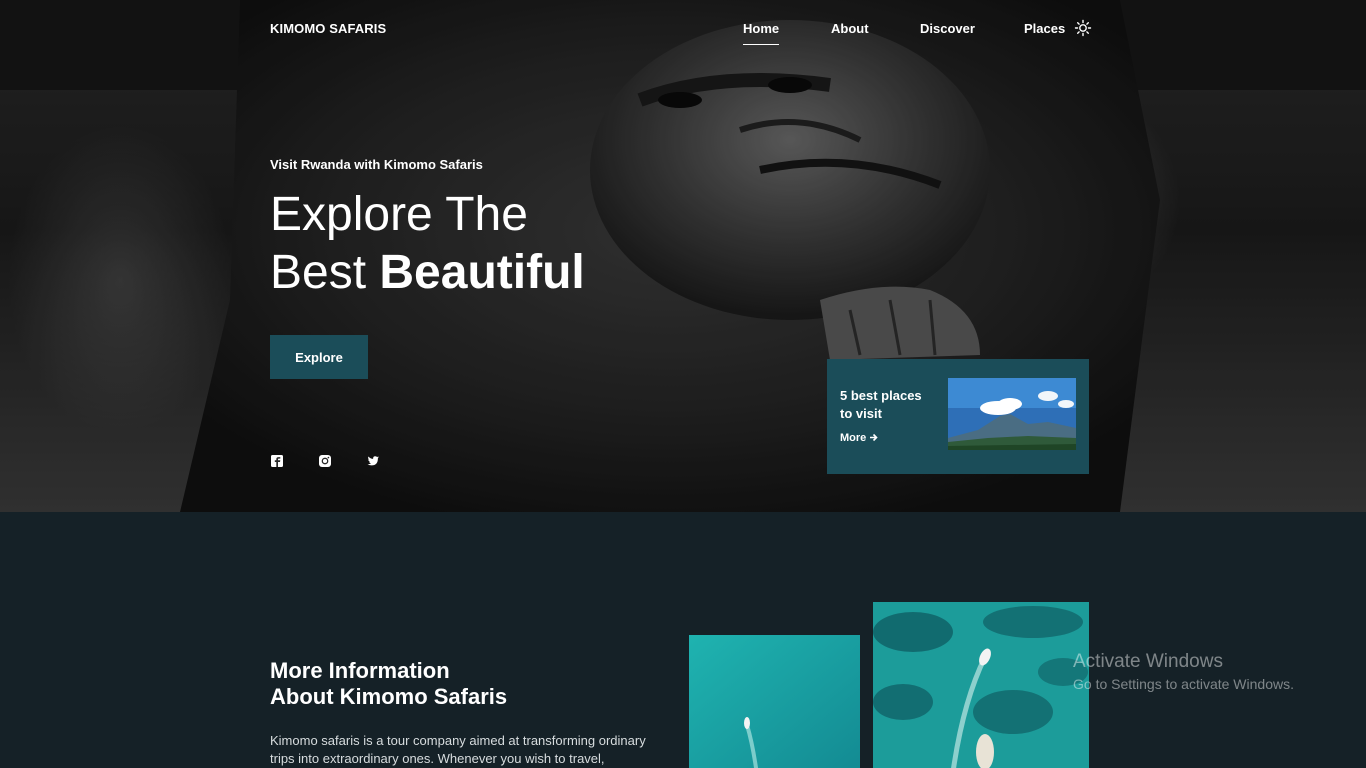  What do you see at coordinates (774, 701) in the screenshot?
I see `boat-aerial-photo` at bounding box center [774, 701].